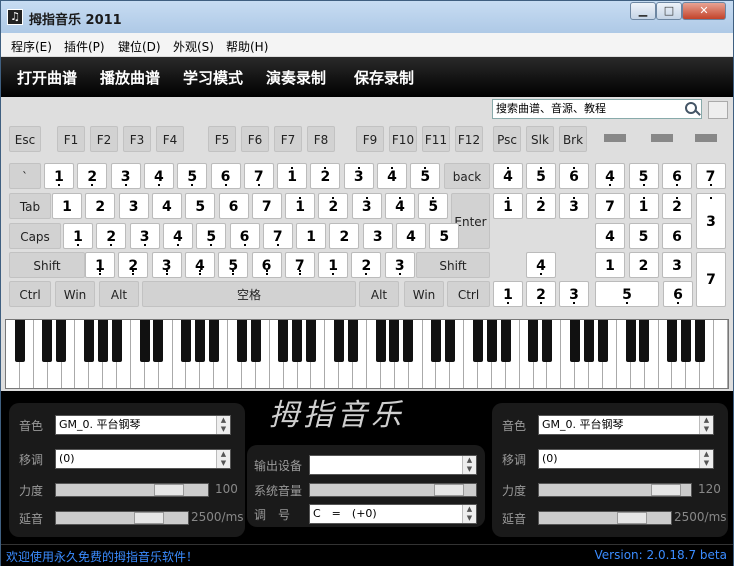 The width and height of the screenshot is (734, 566). What do you see at coordinates (610, 265) in the screenshot?
I see `numpad-key-r4-0: 1` at bounding box center [610, 265].